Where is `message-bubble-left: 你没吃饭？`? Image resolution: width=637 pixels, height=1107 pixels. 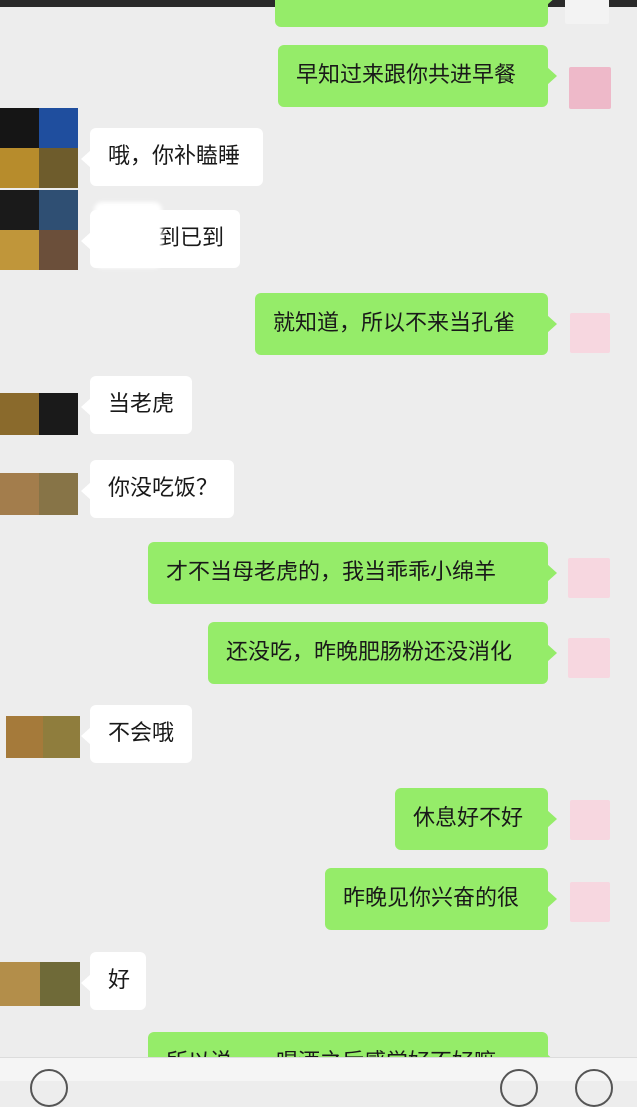 message-bubble-left: 你没吃饭？ is located at coordinates (157, 489).